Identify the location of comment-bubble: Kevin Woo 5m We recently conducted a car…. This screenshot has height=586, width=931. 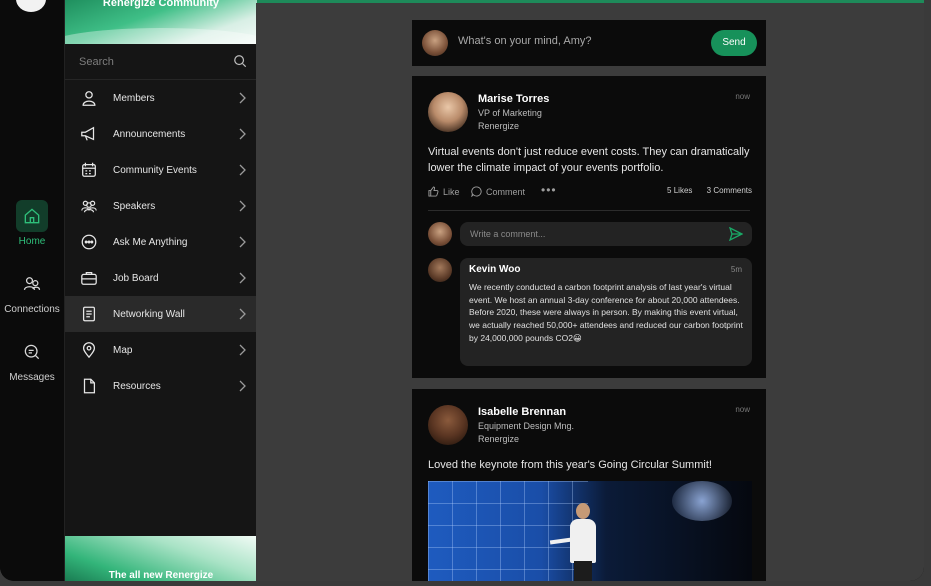
(606, 312).